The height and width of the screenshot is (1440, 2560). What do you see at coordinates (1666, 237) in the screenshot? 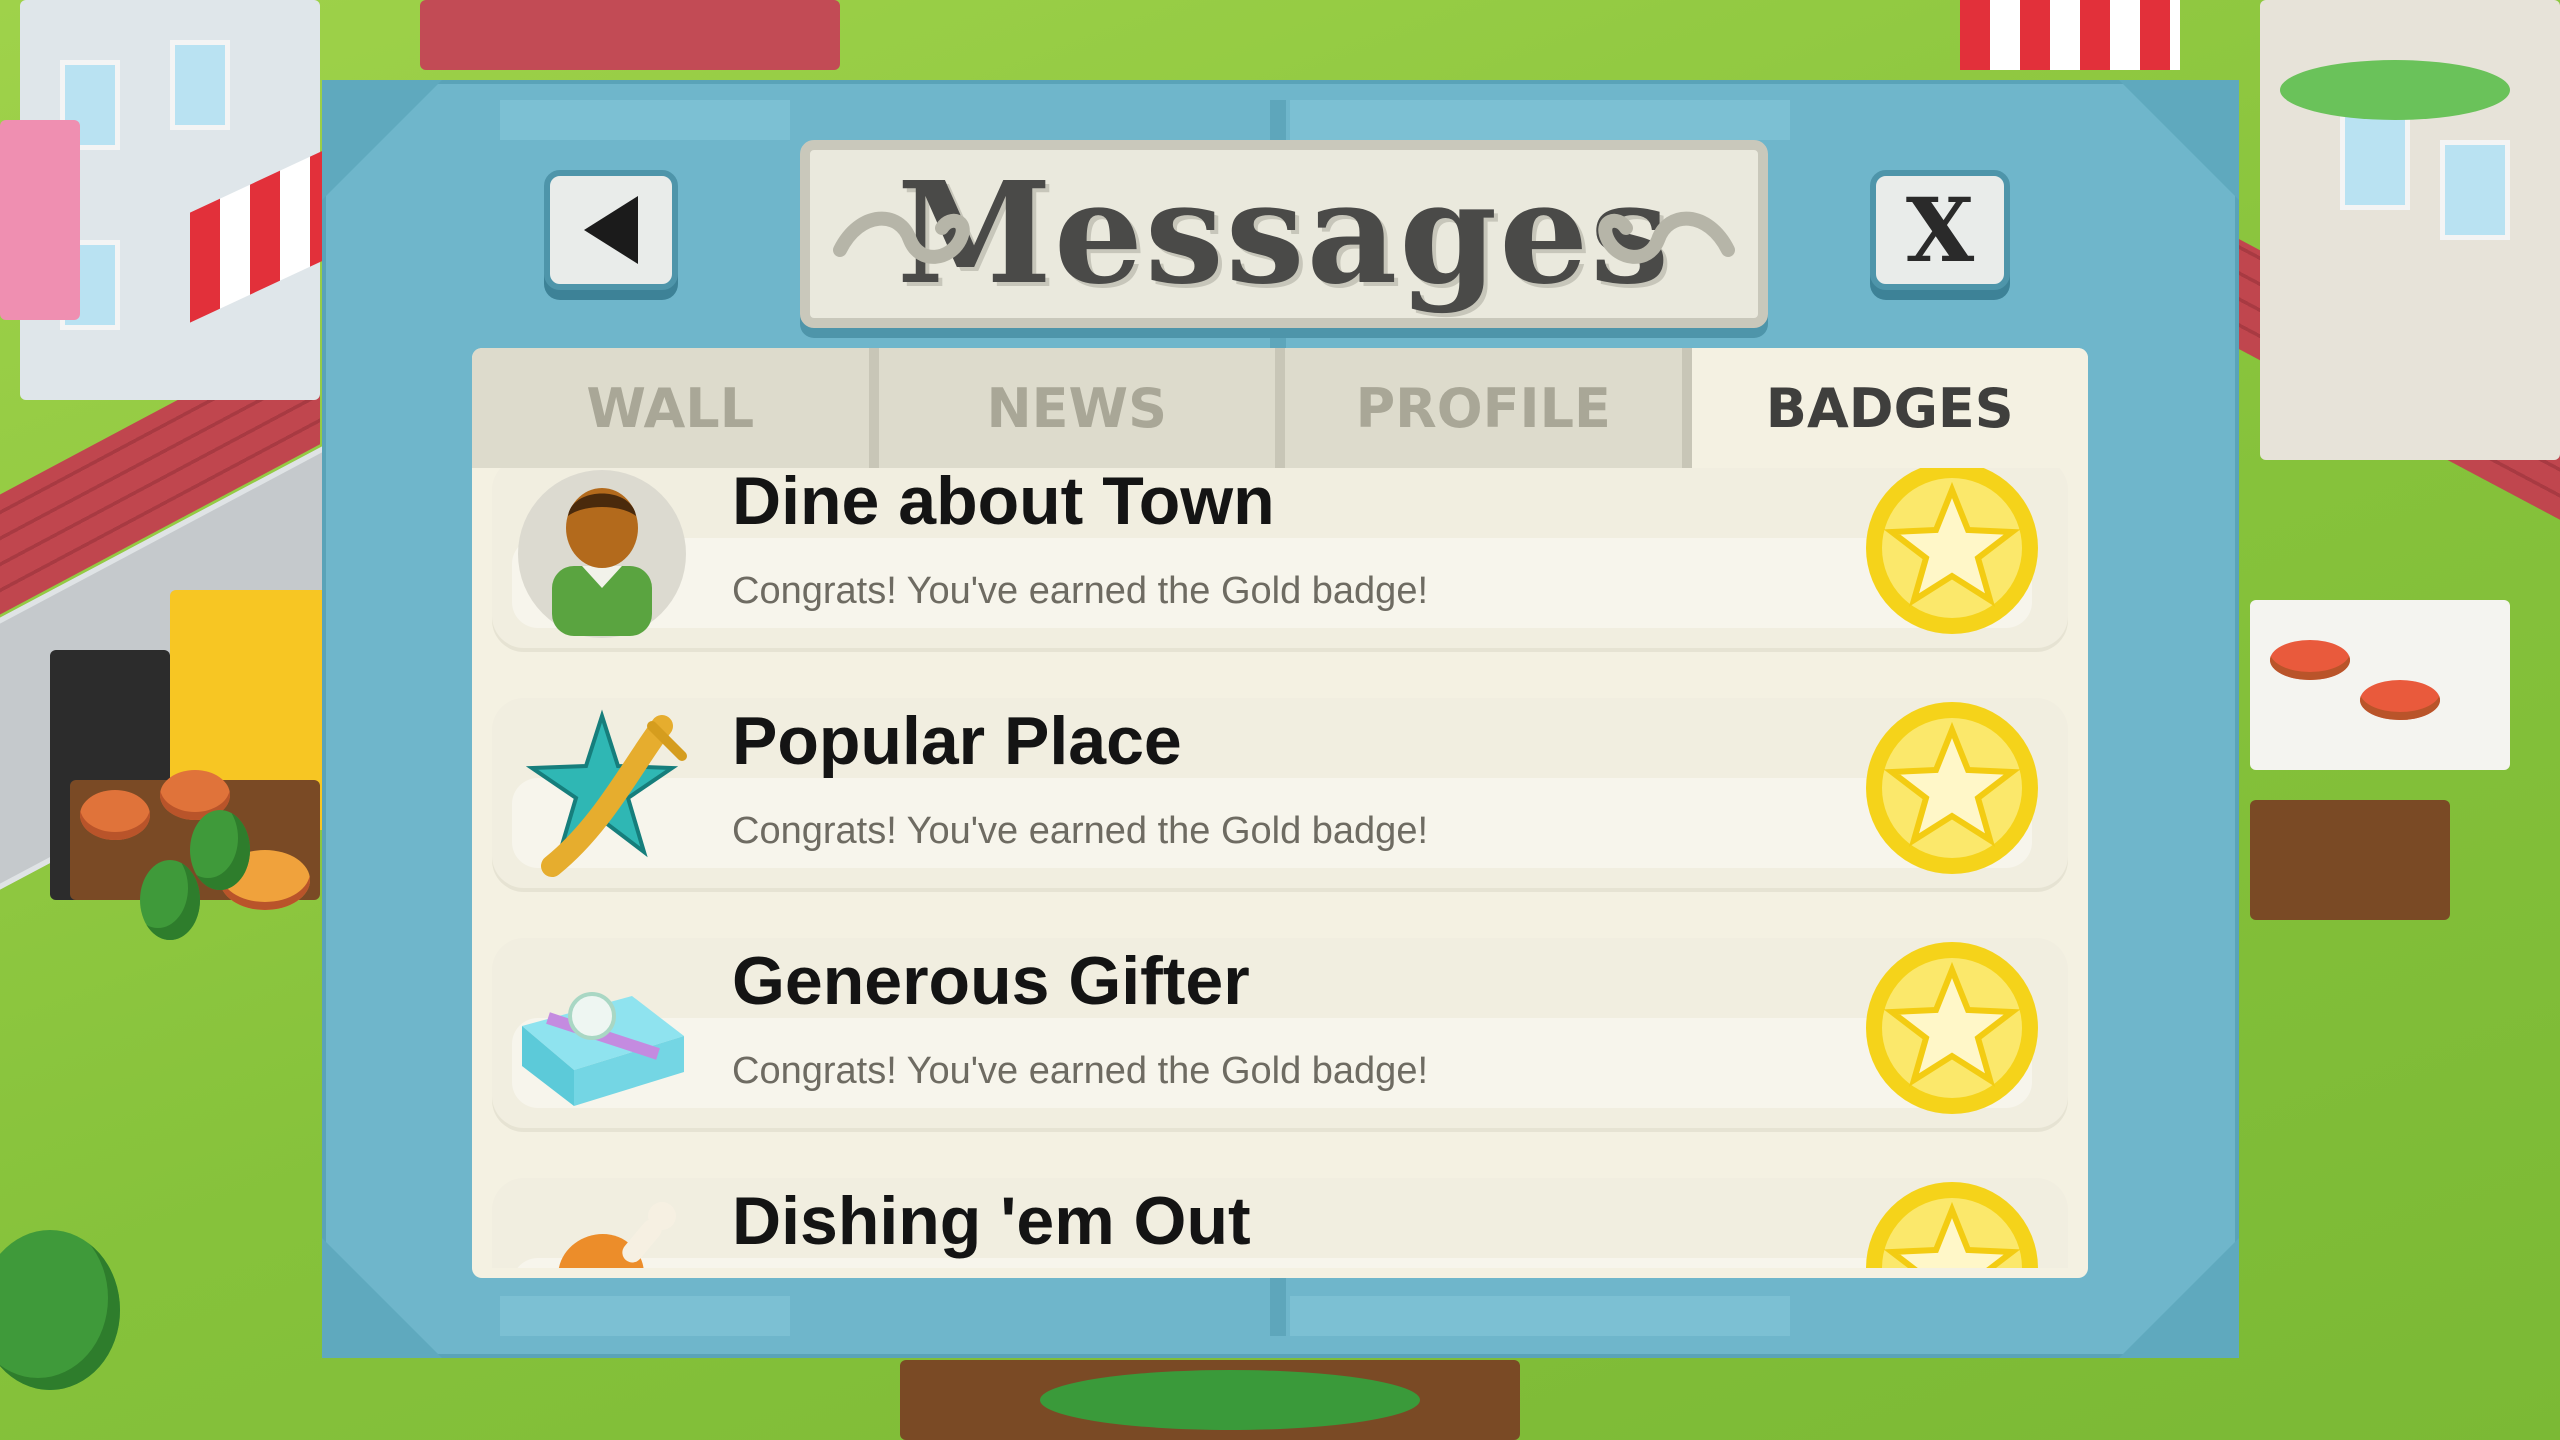
I see `right-flourish-icon` at bounding box center [1666, 237].